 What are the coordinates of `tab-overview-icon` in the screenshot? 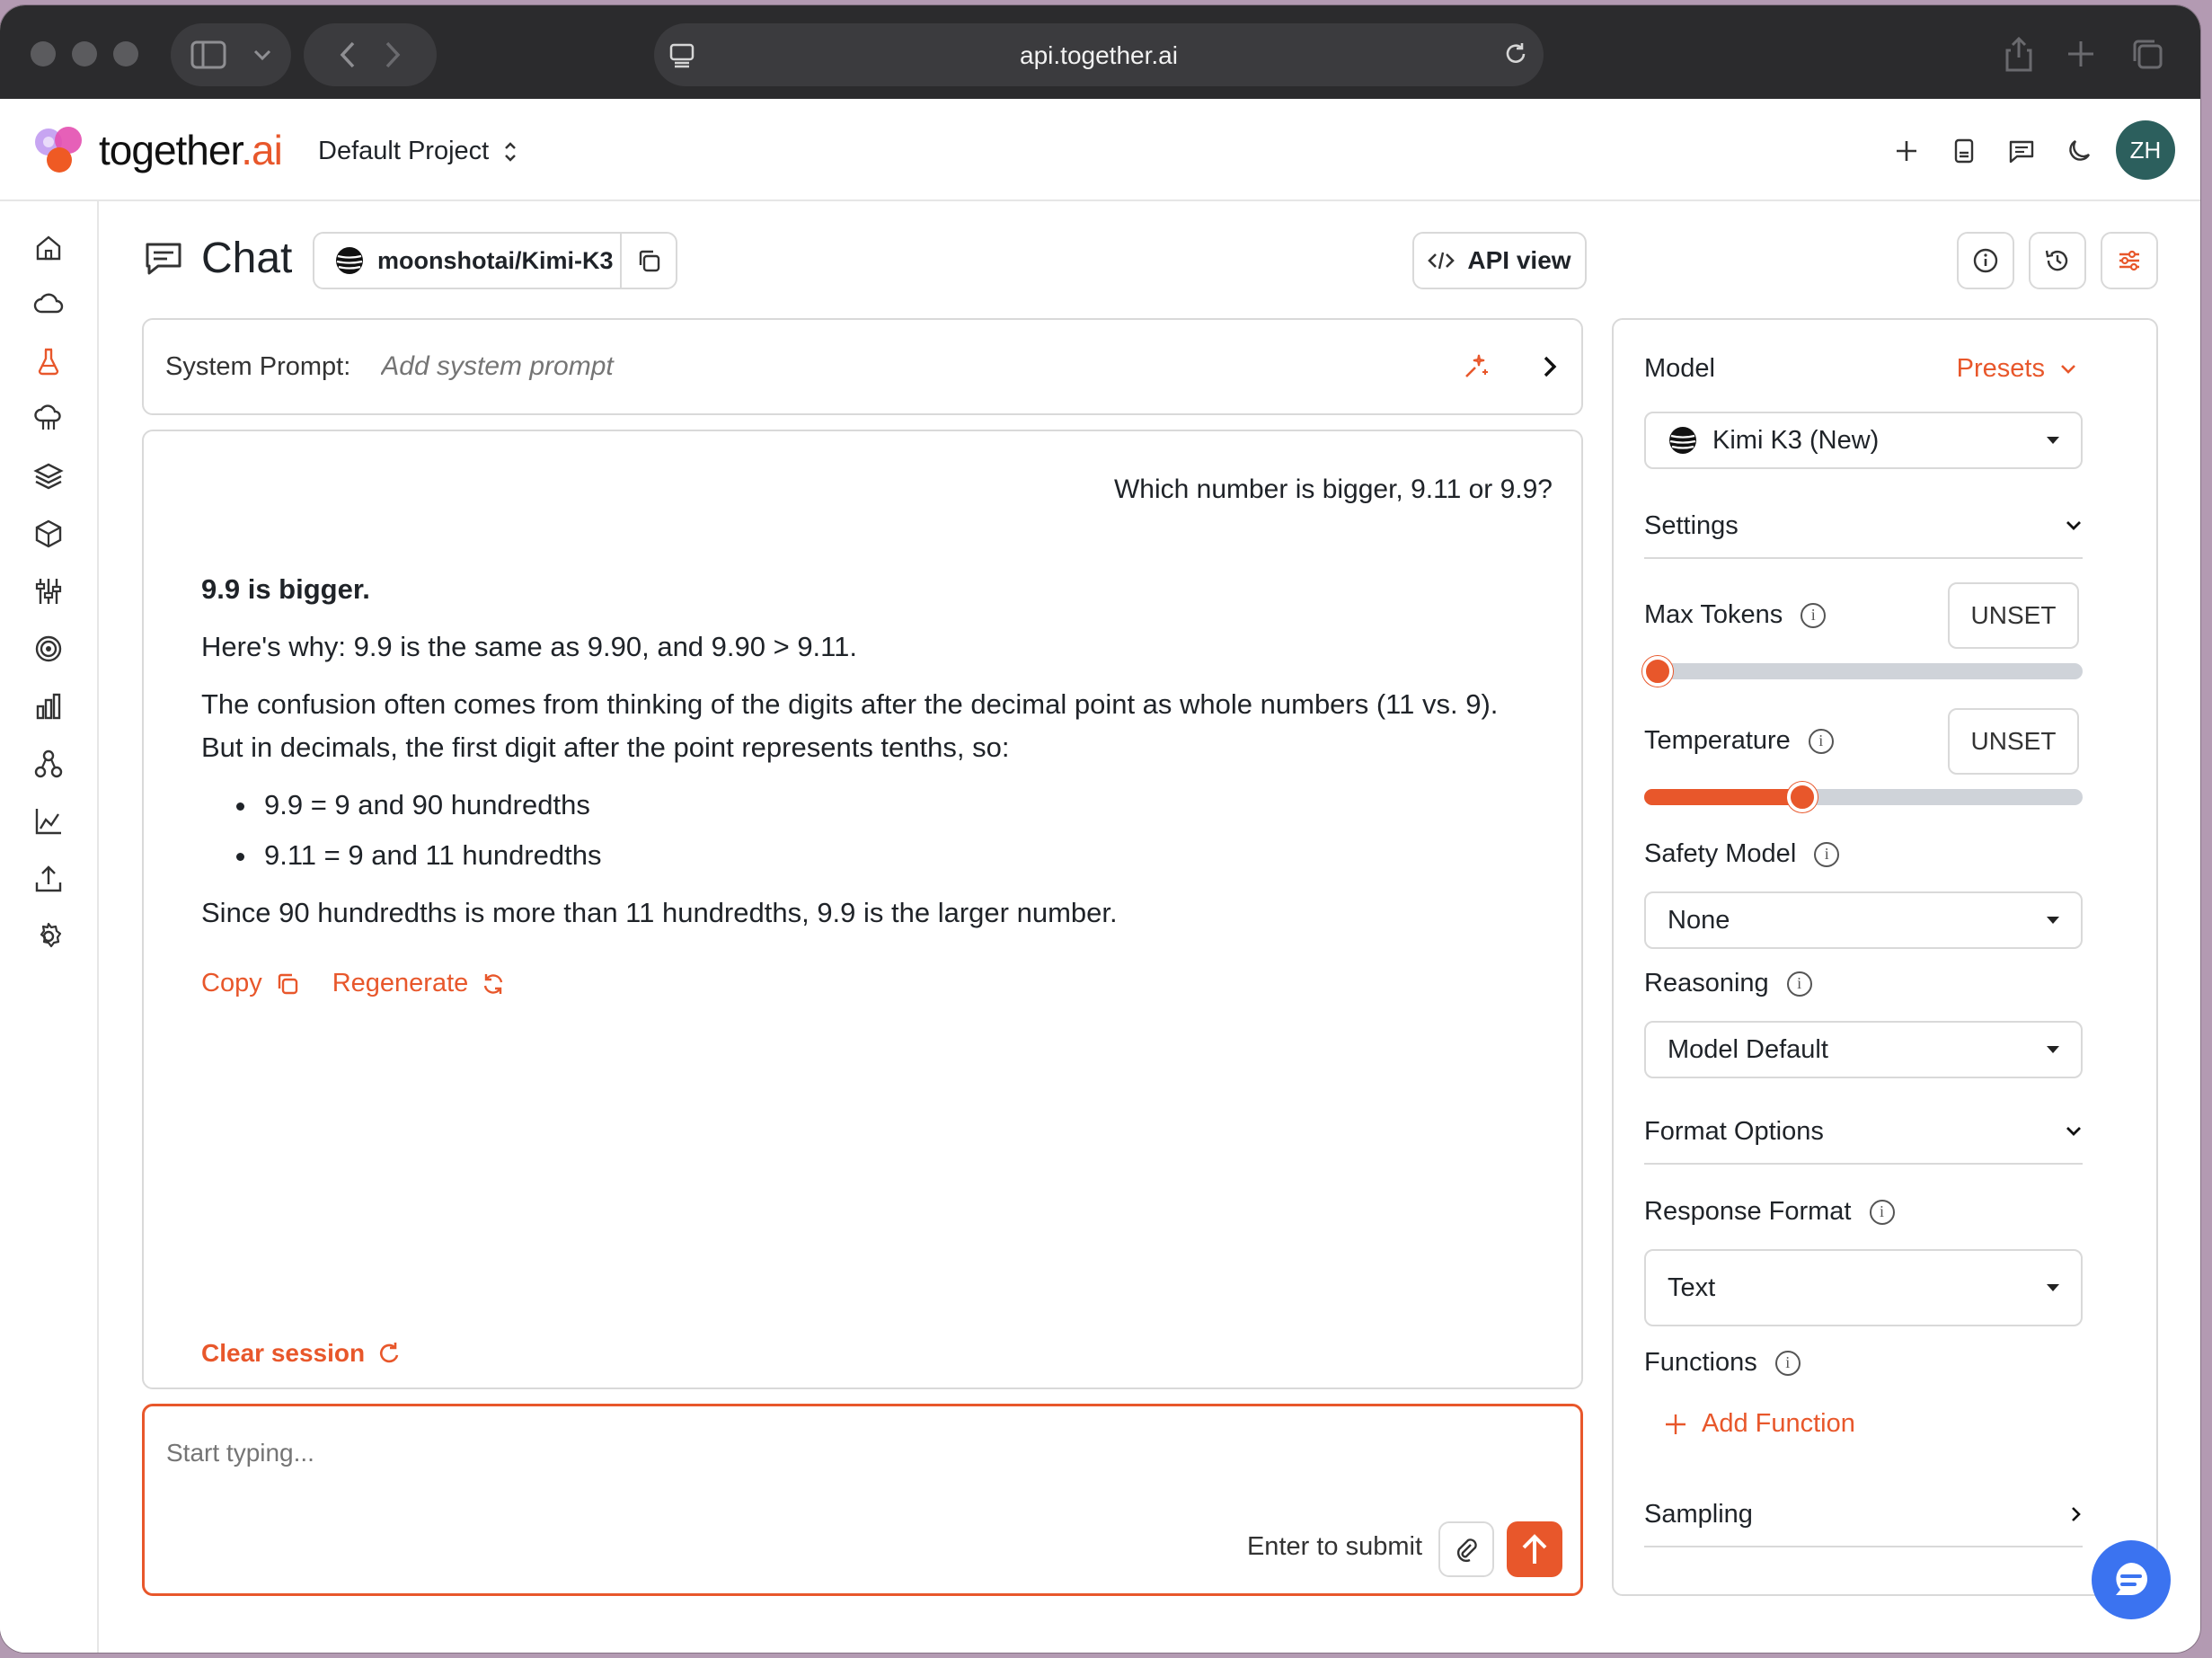 It's located at (2147, 54).